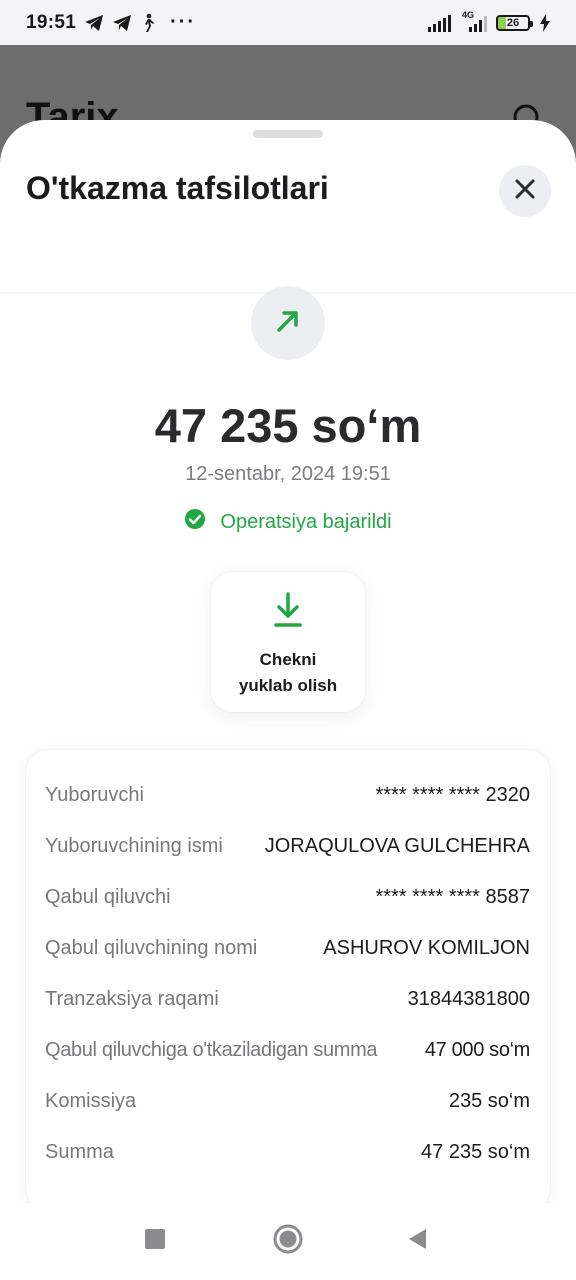 The width and height of the screenshot is (576, 1280). What do you see at coordinates (287, 948) in the screenshot?
I see `detail-row-recipient-name: Qabul qiluvchining nomi ASHUROV KOMILJON` at bounding box center [287, 948].